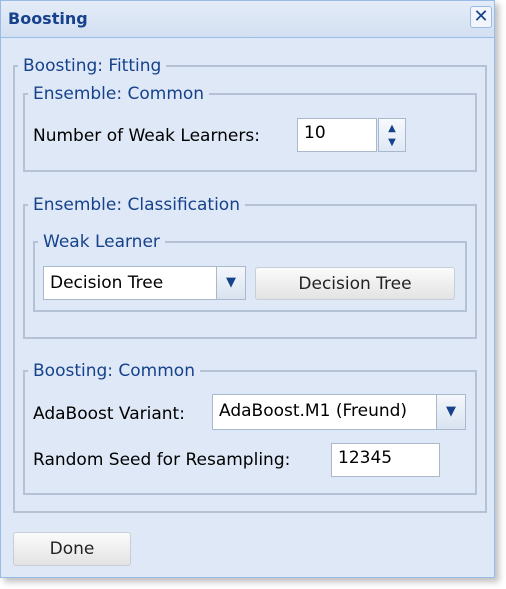  What do you see at coordinates (119, 94) in the screenshot?
I see `ensemble-common-legend: Ensemble: Common` at bounding box center [119, 94].